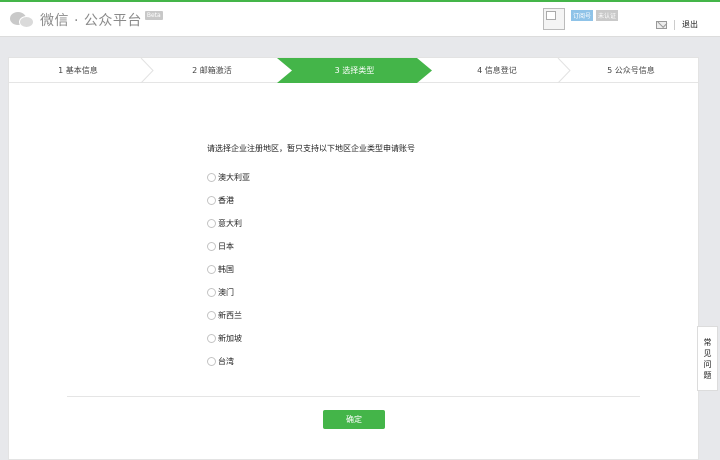 The image size is (720, 460). I want to click on region-option-macau: 澳门, so click(220, 292).